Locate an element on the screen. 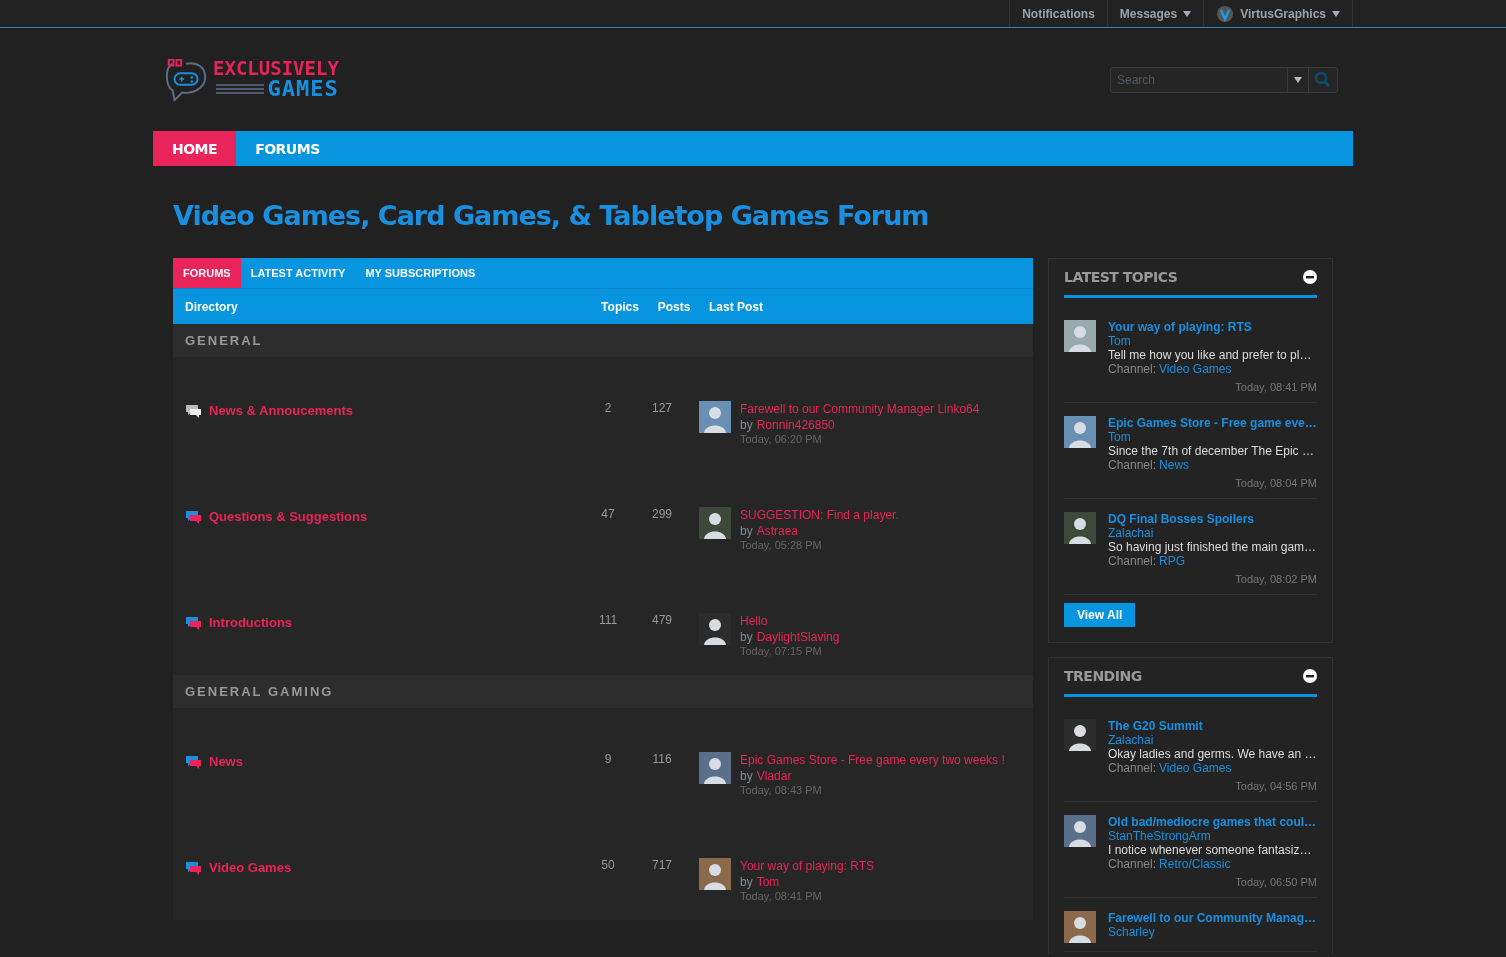  topic-count: 50 is located at coordinates (608, 865).